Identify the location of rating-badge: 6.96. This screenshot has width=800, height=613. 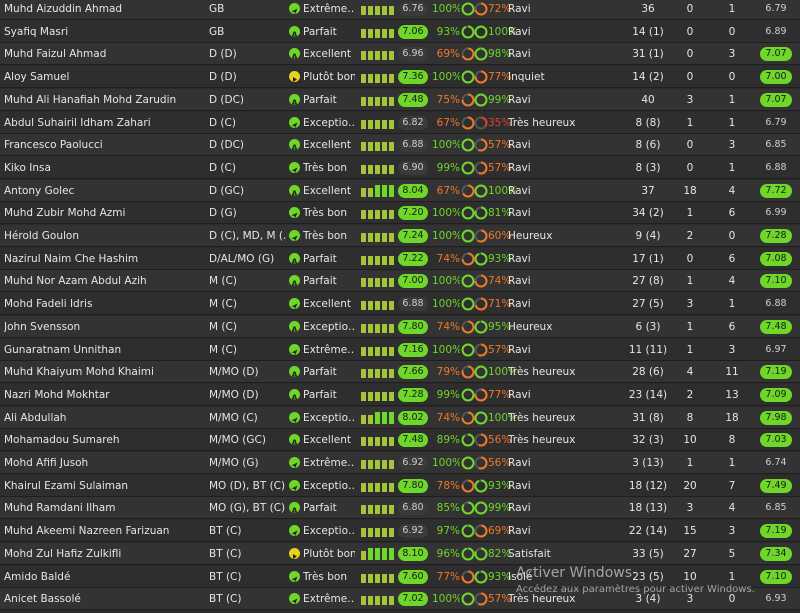
(413, 54).